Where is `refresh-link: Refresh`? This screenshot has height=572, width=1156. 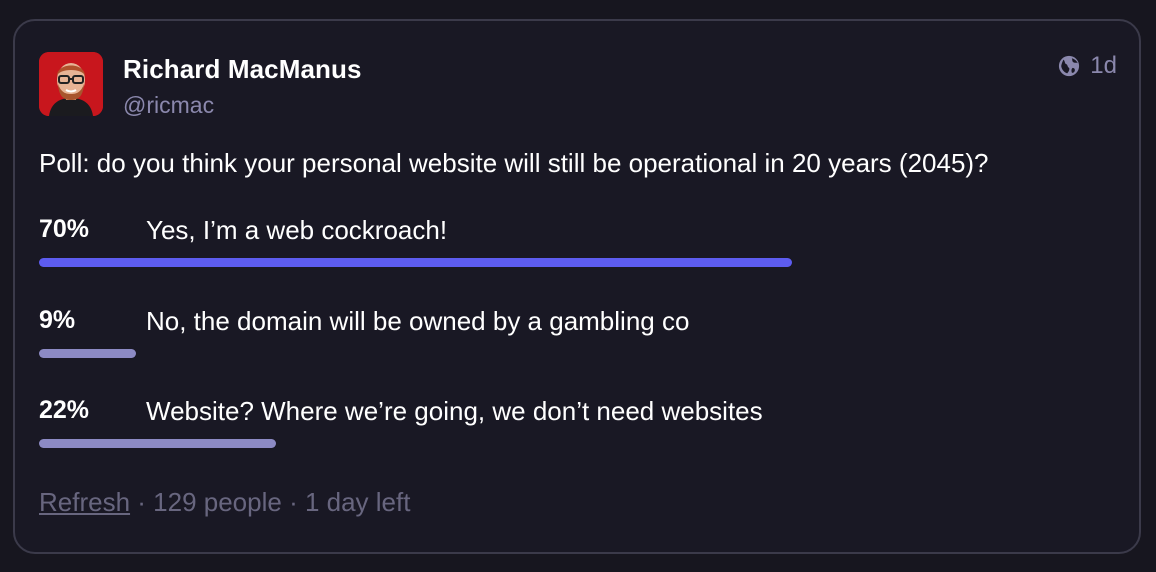
refresh-link: Refresh is located at coordinates (84, 502).